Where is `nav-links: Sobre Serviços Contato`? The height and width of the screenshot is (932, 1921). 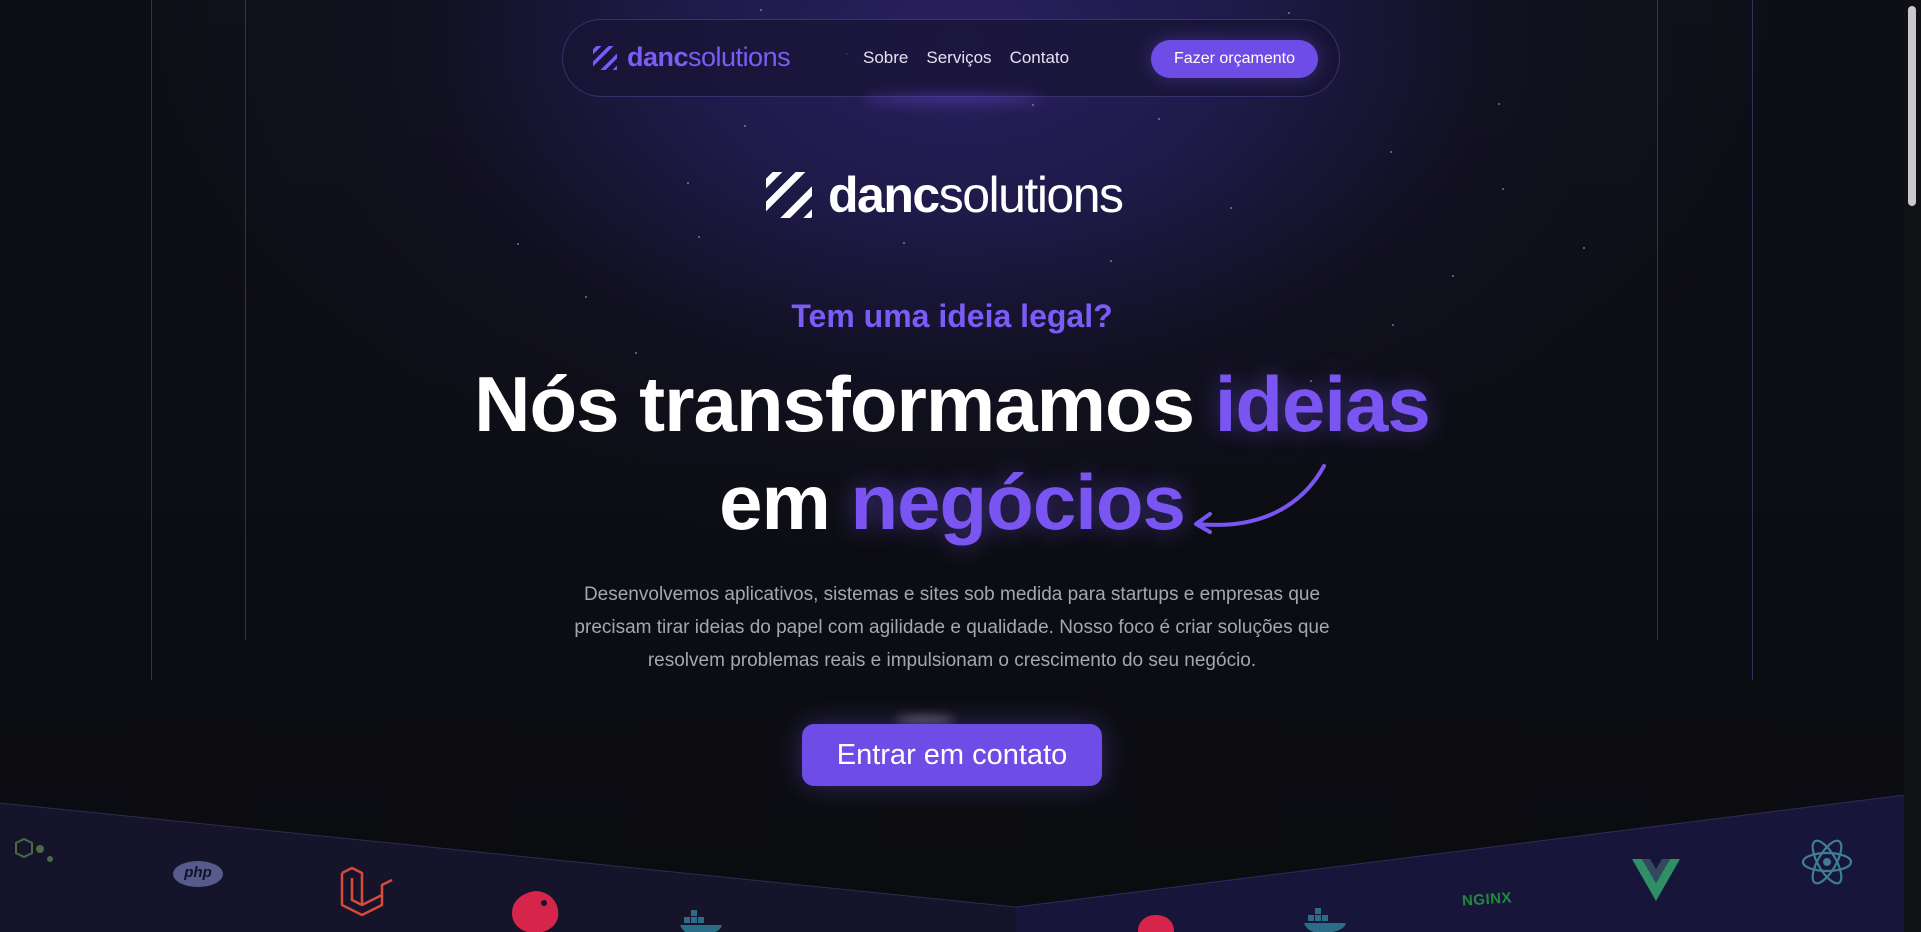 nav-links: Sobre Serviços Contato is located at coordinates (966, 58).